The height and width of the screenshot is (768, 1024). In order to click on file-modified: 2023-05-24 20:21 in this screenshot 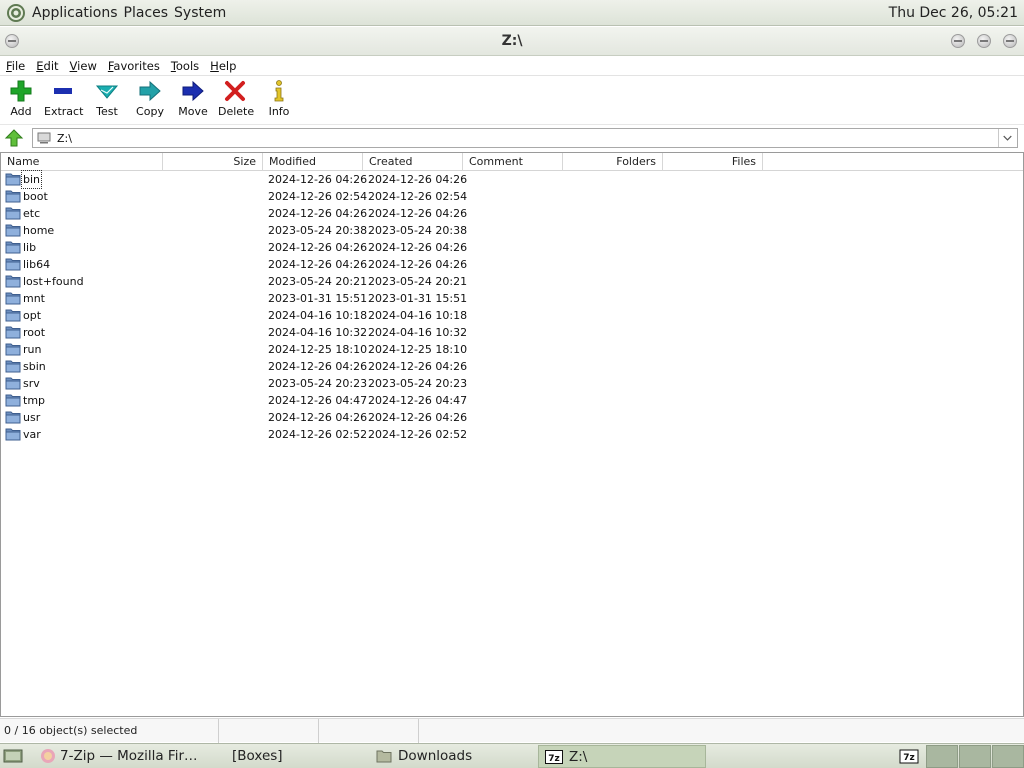, I will do `click(318, 281)`.